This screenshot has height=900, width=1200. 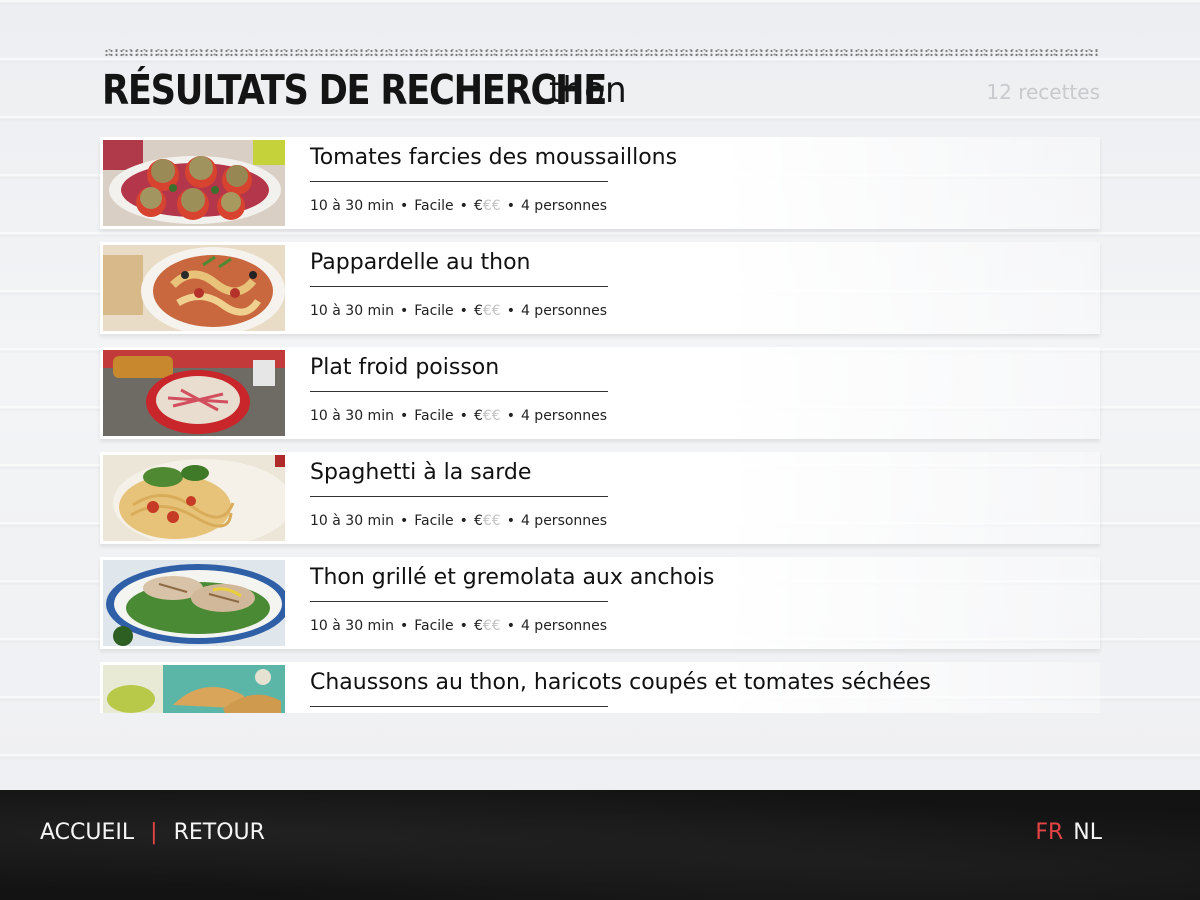 I want to click on stuffed-tomatoes-image, so click(x=194, y=183).